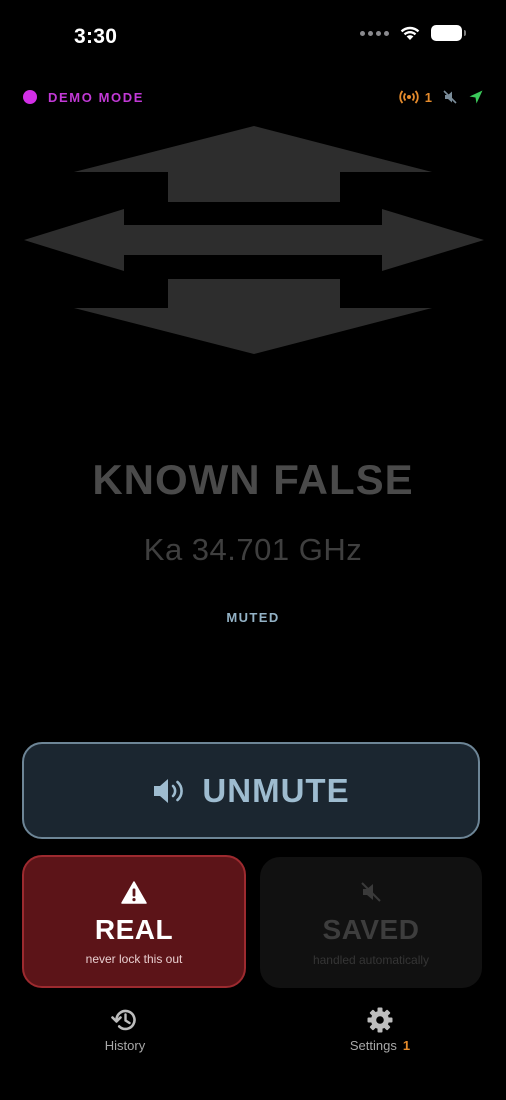 This screenshot has height=1100, width=506. What do you see at coordinates (134, 959) in the screenshot?
I see `real-sublabel: never lock this out` at bounding box center [134, 959].